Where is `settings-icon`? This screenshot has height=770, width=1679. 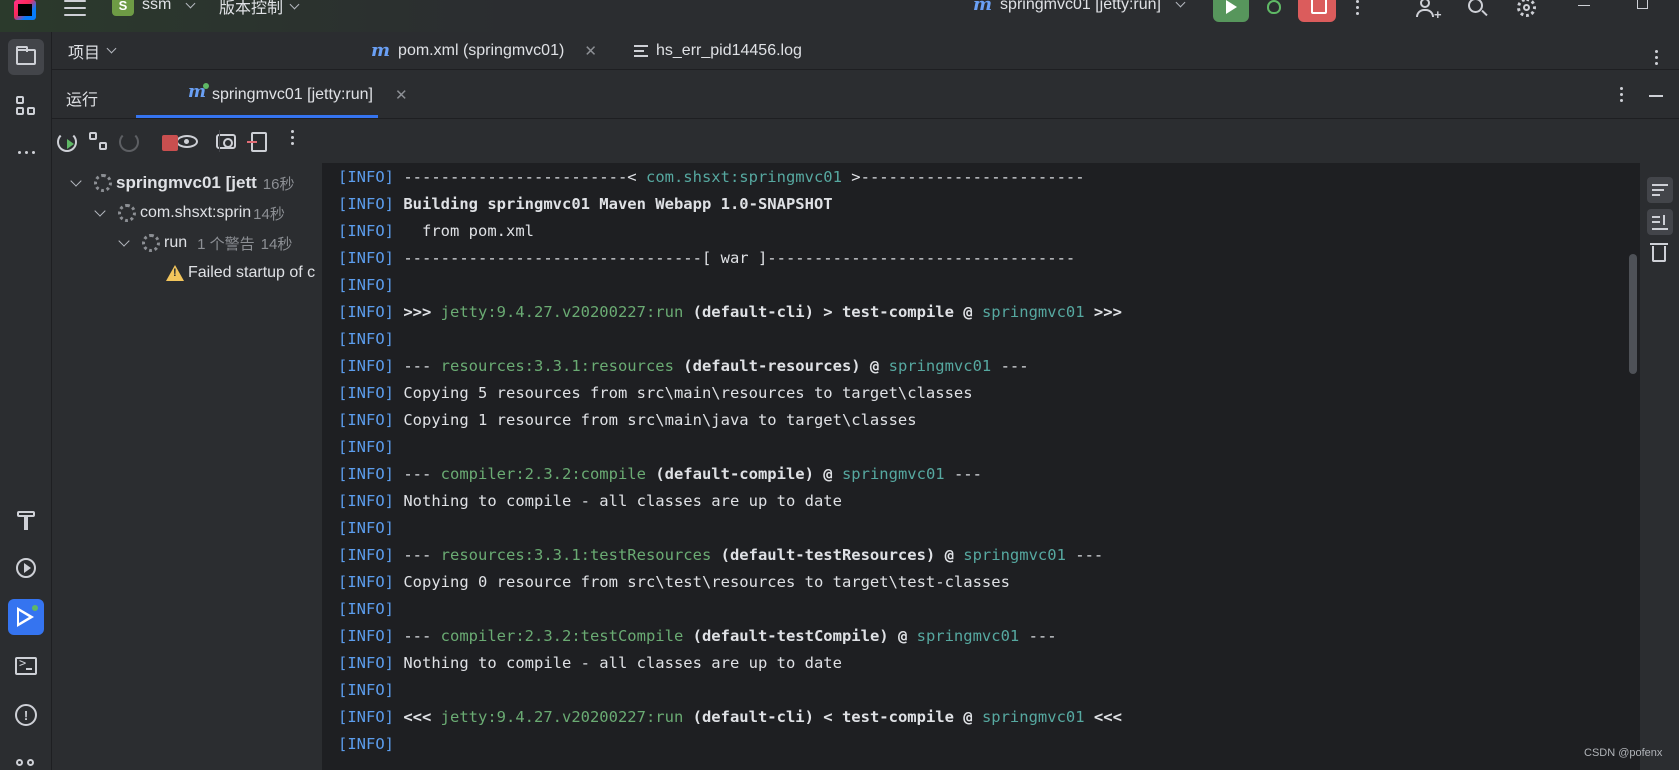 settings-icon is located at coordinates (1527, 9).